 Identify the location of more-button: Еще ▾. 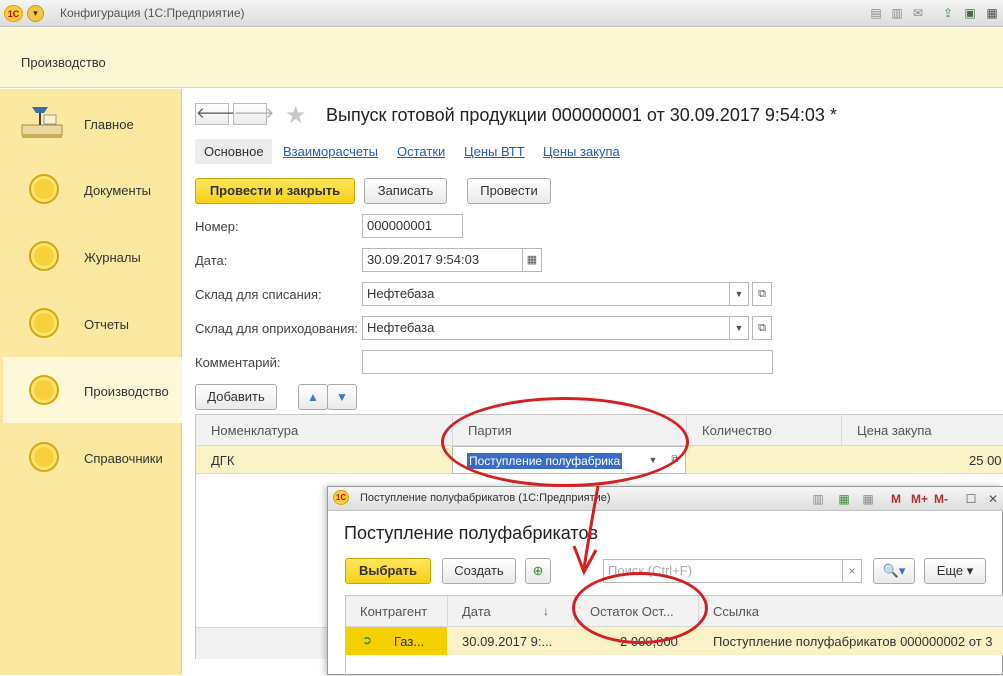
(955, 571).